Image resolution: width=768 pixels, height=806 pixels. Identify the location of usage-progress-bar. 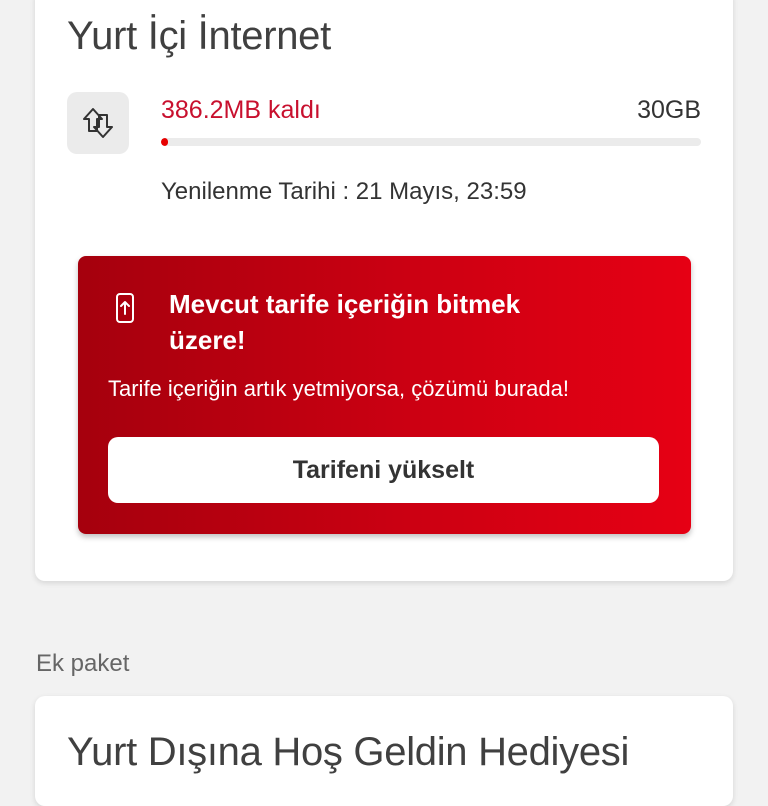
(431, 142).